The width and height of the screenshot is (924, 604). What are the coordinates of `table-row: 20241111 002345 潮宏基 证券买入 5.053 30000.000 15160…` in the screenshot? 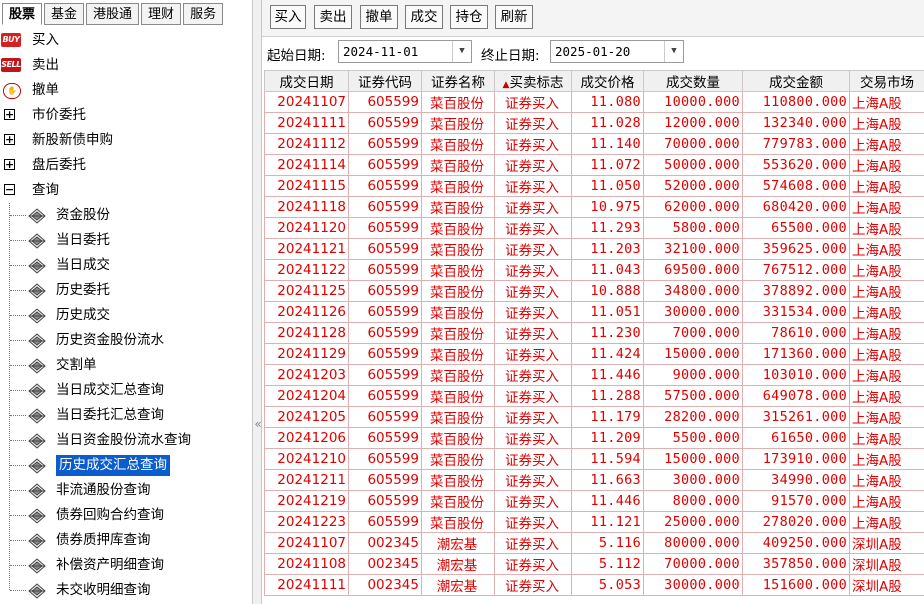 It's located at (594, 585).